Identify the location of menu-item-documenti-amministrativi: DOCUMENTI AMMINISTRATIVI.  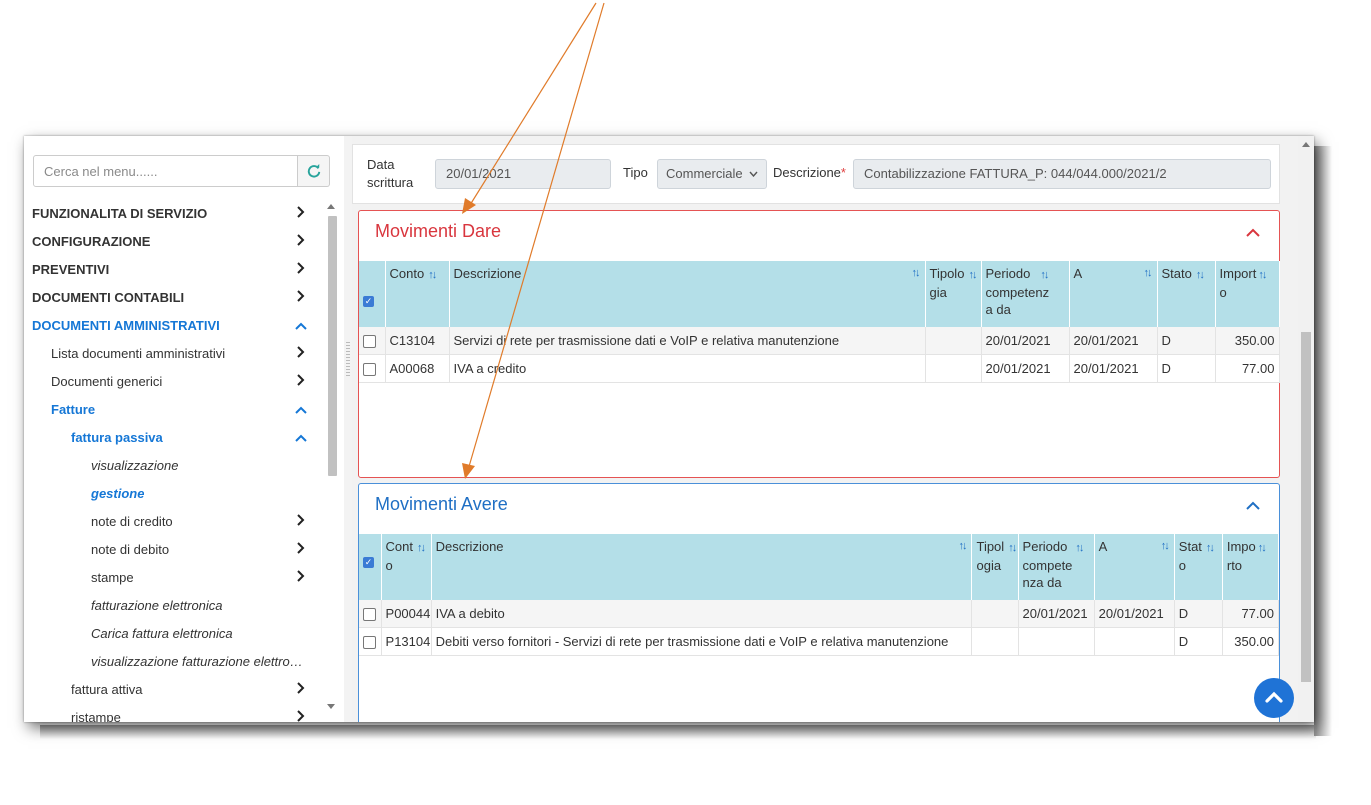
(174, 326).